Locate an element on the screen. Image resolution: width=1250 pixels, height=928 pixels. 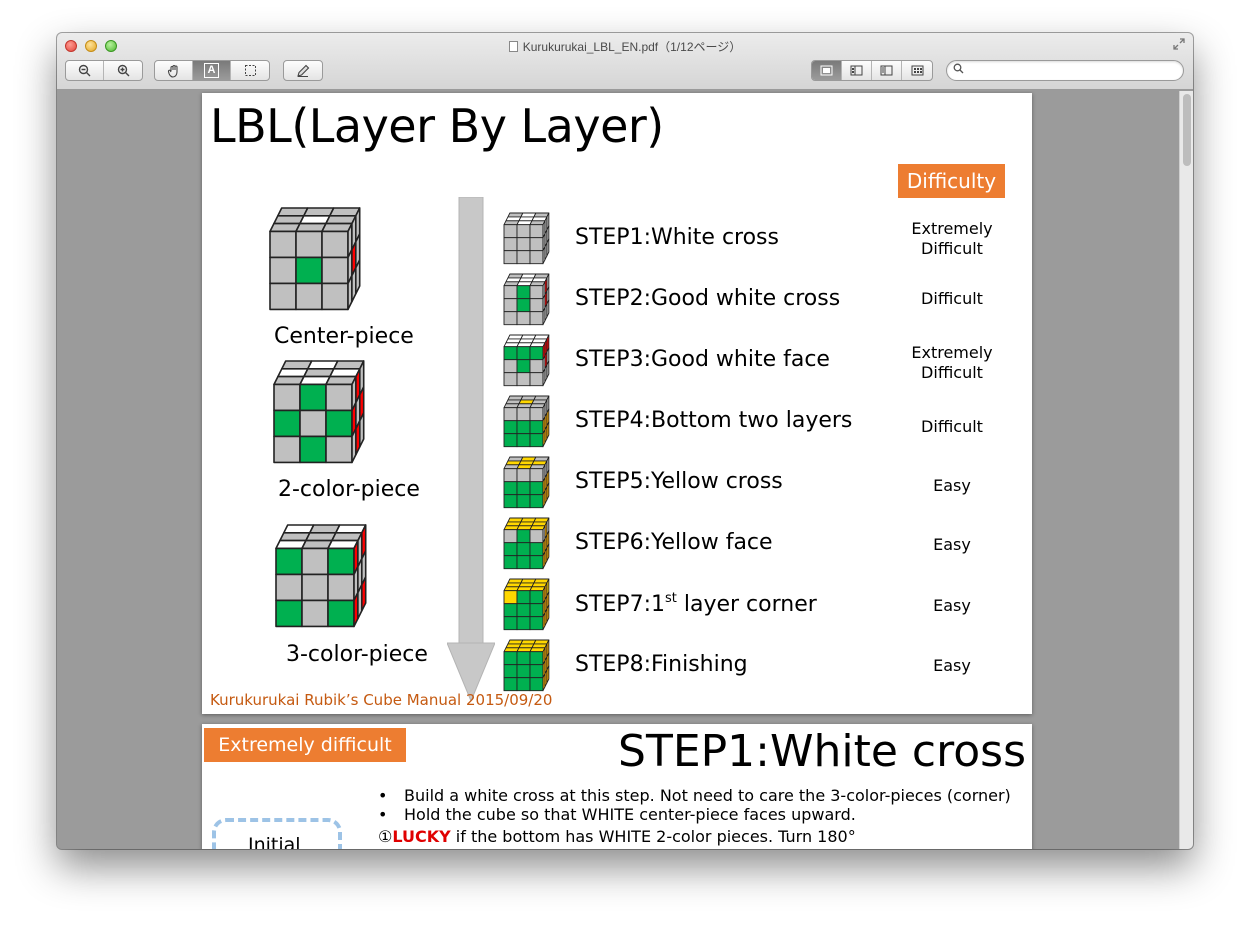
view-mode-group is located at coordinates (872, 70).